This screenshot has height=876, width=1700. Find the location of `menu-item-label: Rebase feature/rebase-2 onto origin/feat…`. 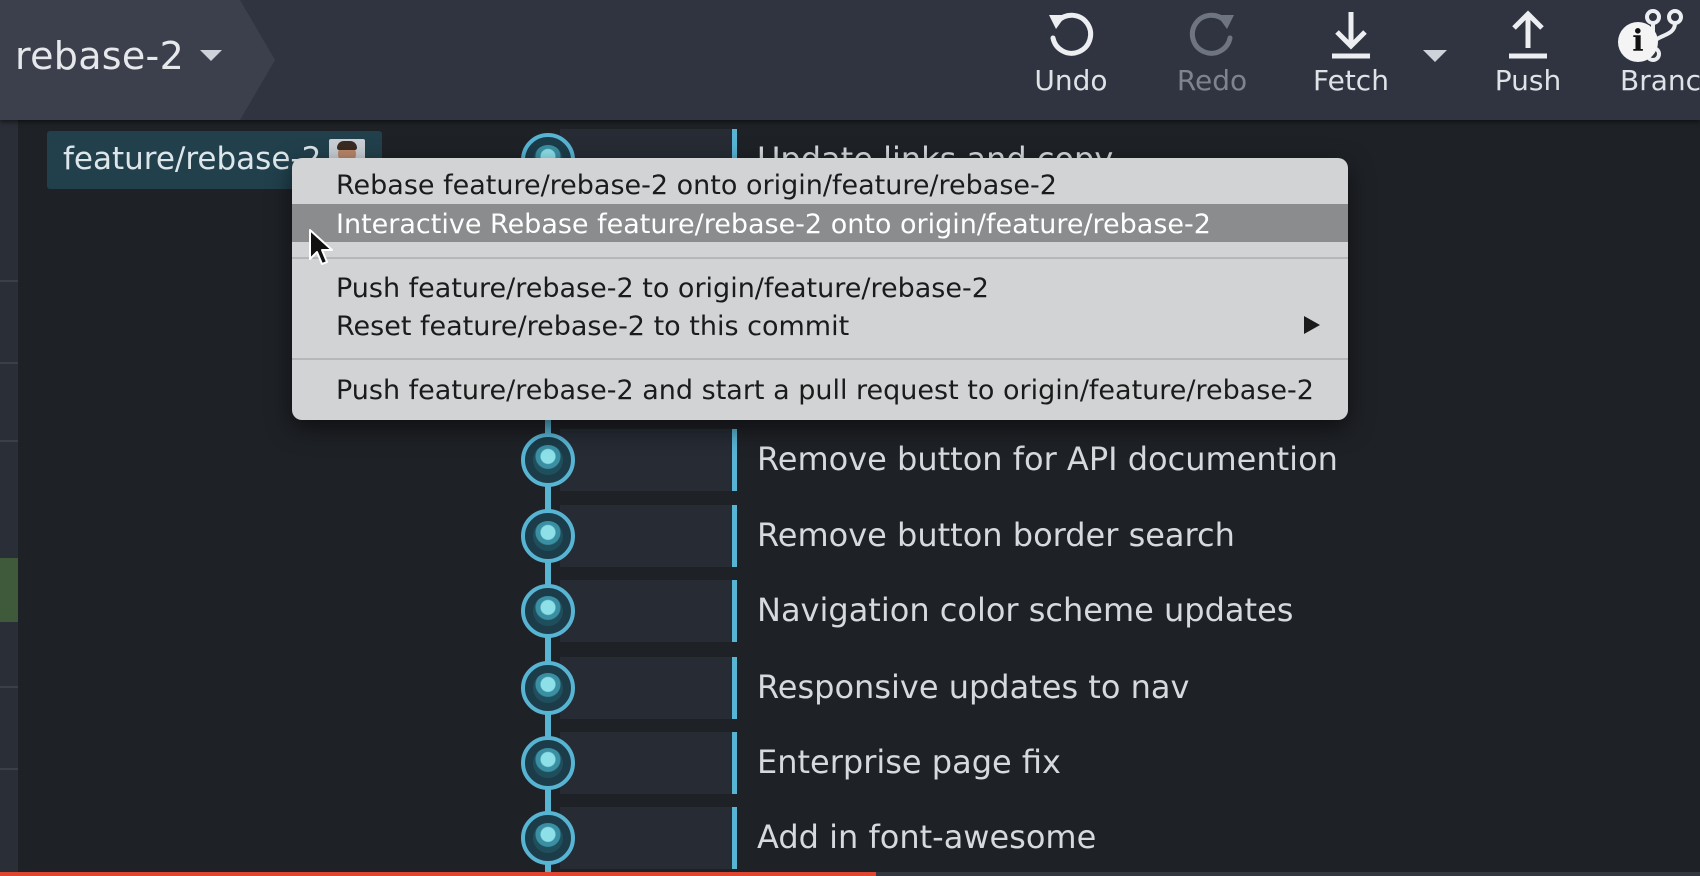

menu-item-label: Rebase feature/rebase-2 onto origin/feat… is located at coordinates (696, 185).